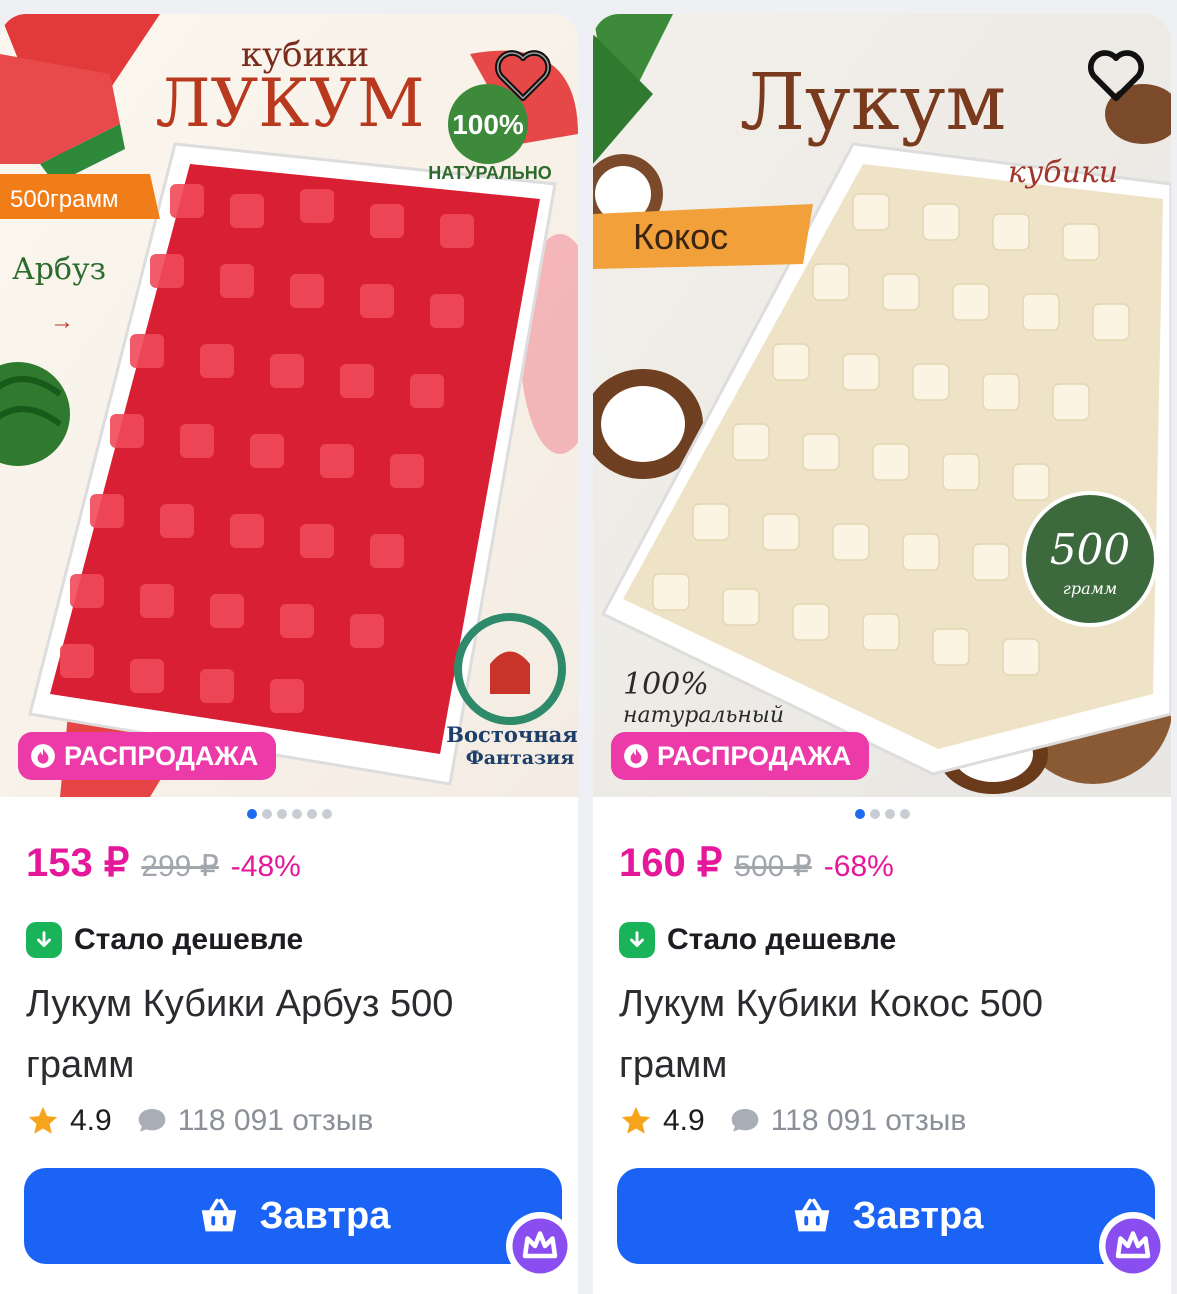  Describe the element at coordinates (289, 103) in the screenshot. I see `image-brand-big: ЛУКУМ` at that location.